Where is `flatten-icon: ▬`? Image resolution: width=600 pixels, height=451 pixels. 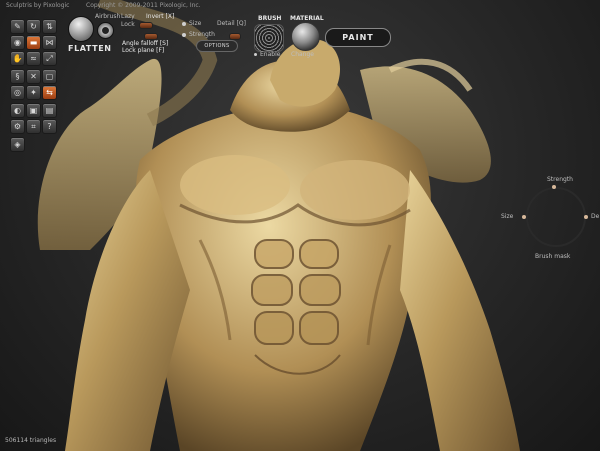 flatten-icon: ▬ is located at coordinates (33, 42).